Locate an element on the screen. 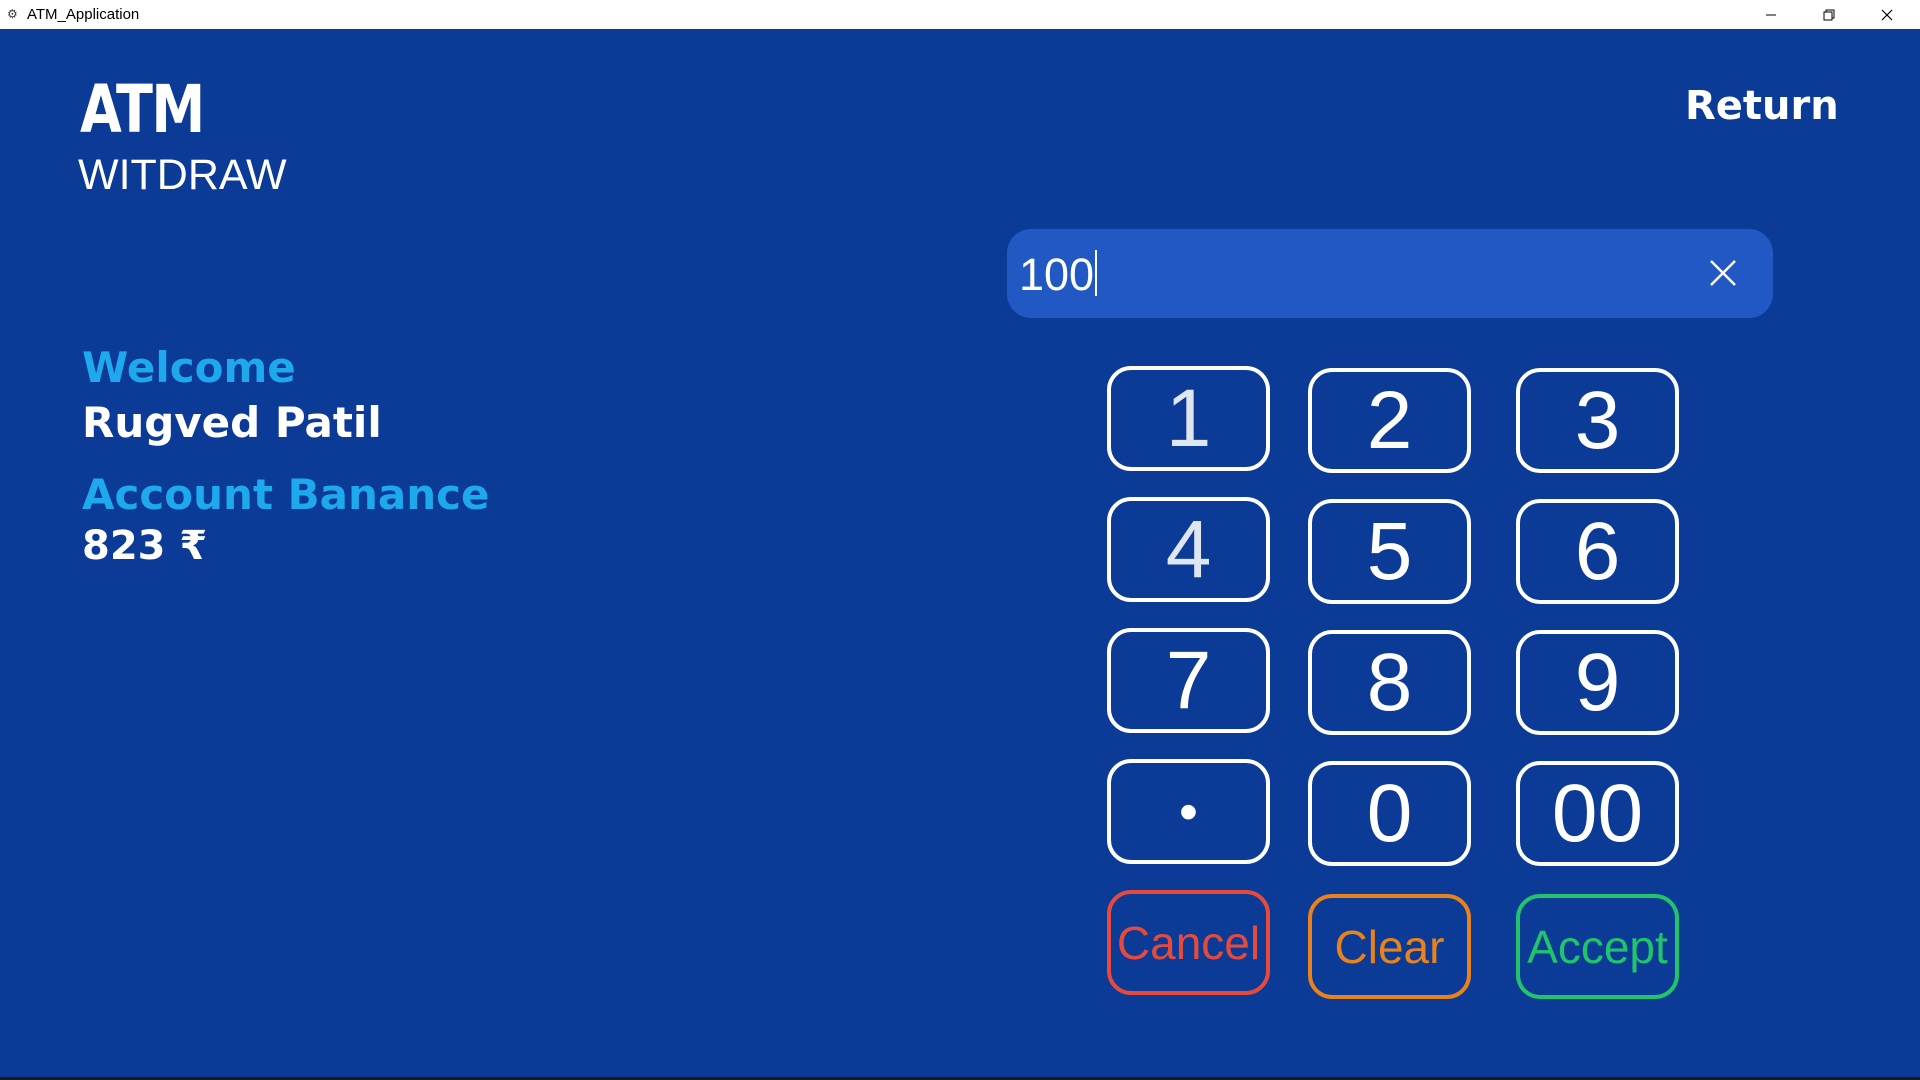  welcome-label: Welcome is located at coordinates (189, 367).